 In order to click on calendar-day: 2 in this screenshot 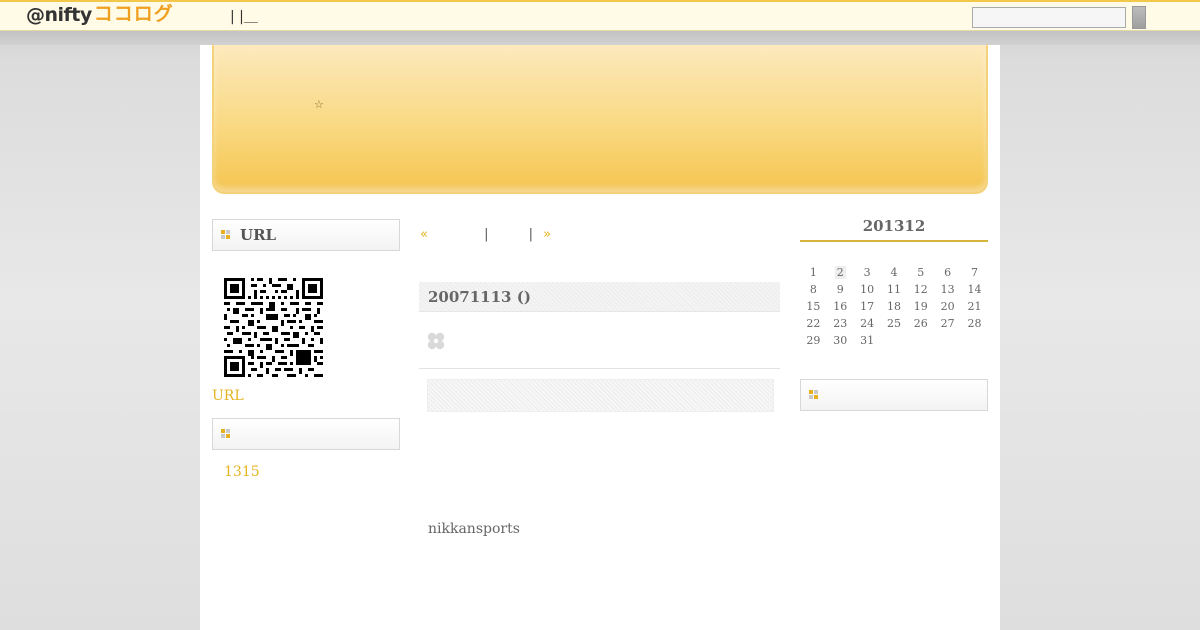, I will do `click(840, 272)`.